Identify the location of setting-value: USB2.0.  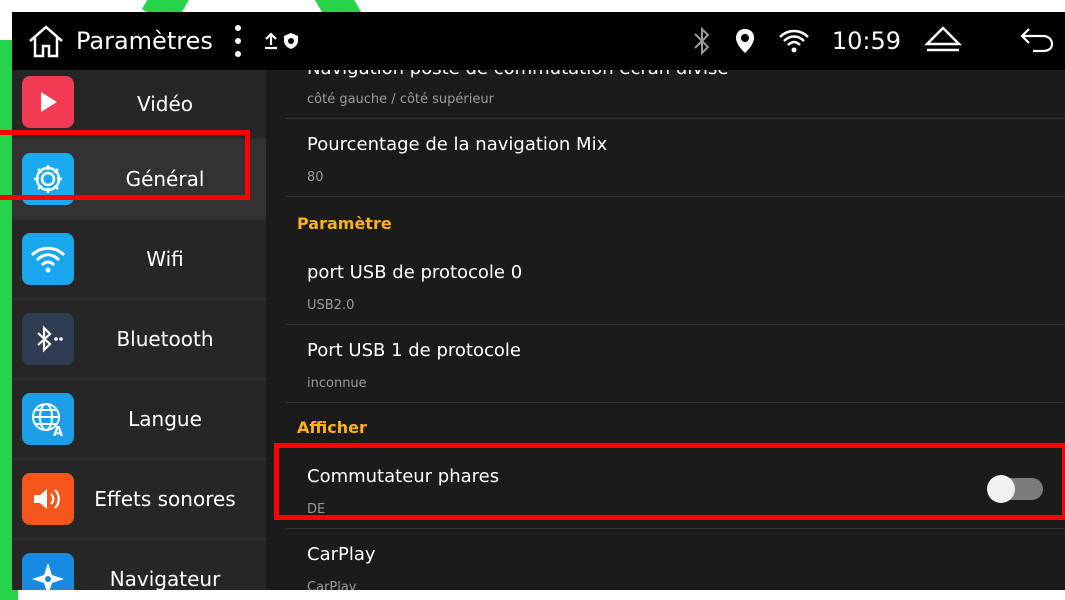
(331, 305).